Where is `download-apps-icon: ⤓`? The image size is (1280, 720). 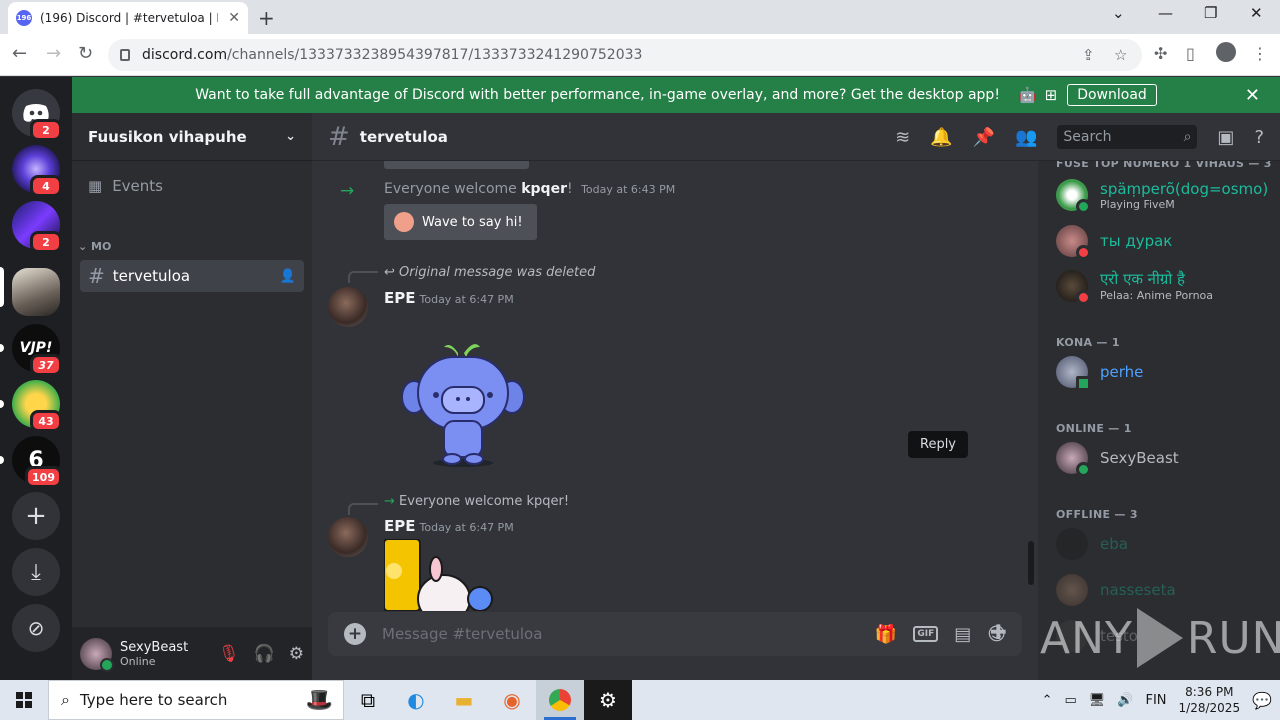
download-apps-icon: ⤓ is located at coordinates (36, 572).